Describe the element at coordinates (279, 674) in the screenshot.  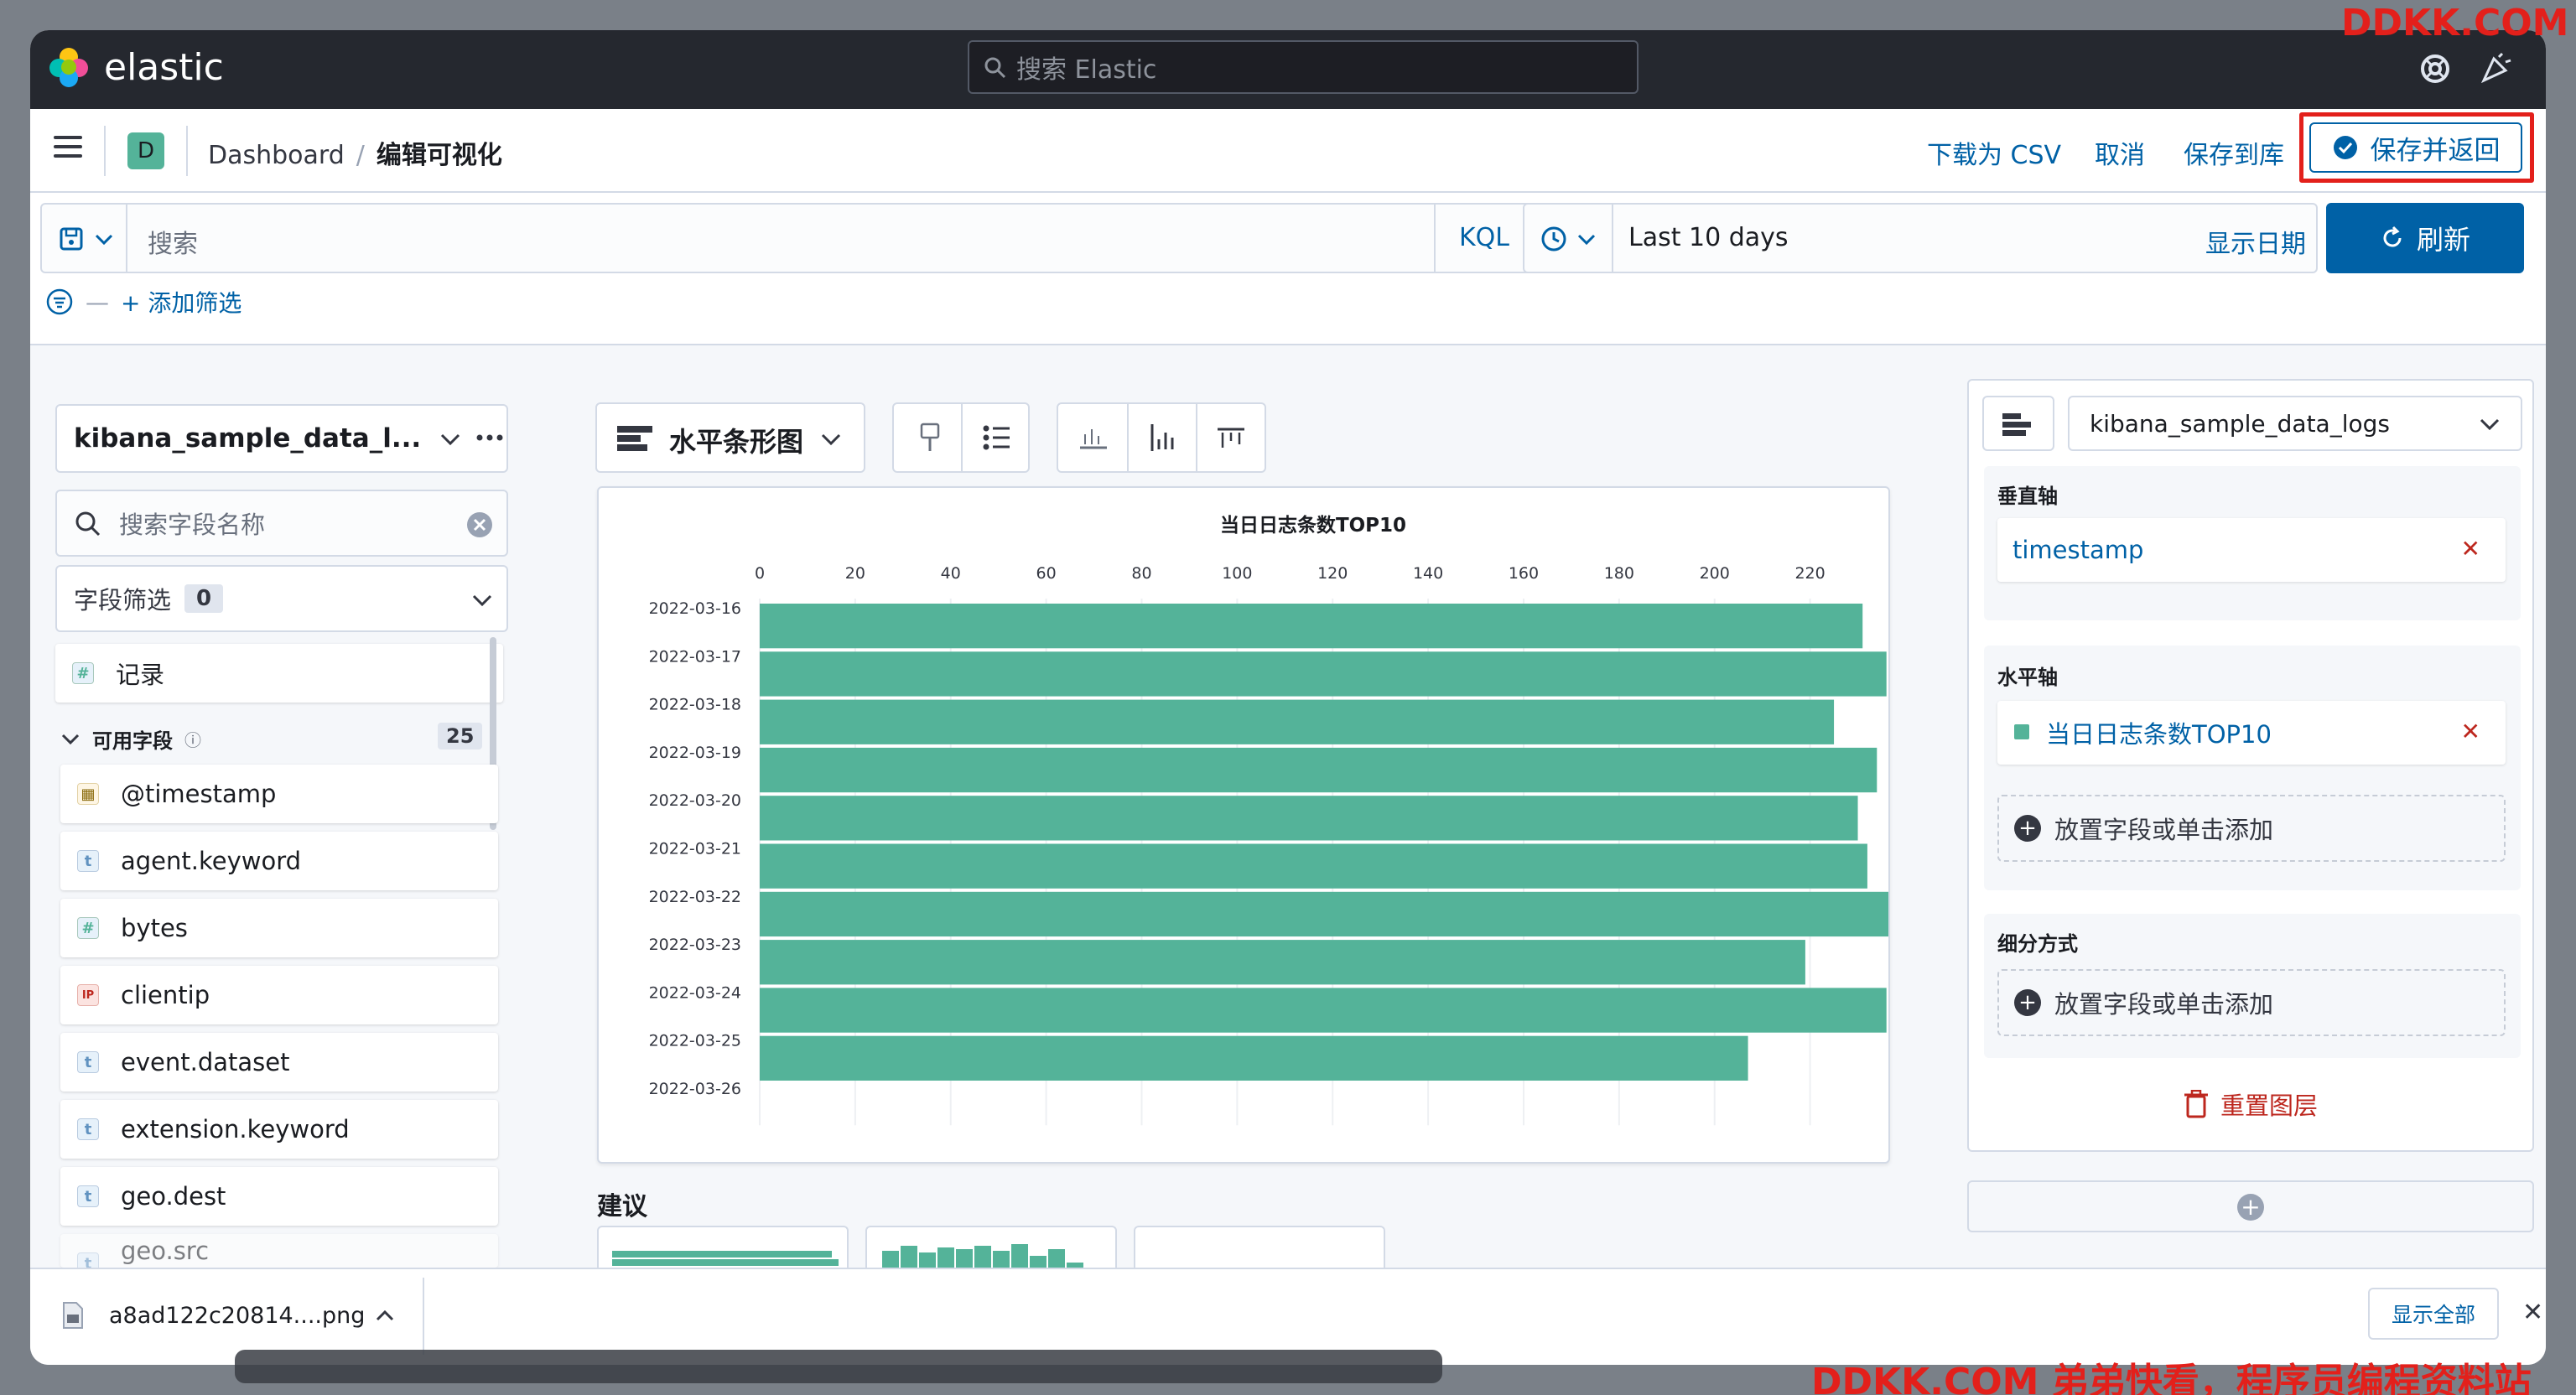
I see `records-field: # 记录` at that location.